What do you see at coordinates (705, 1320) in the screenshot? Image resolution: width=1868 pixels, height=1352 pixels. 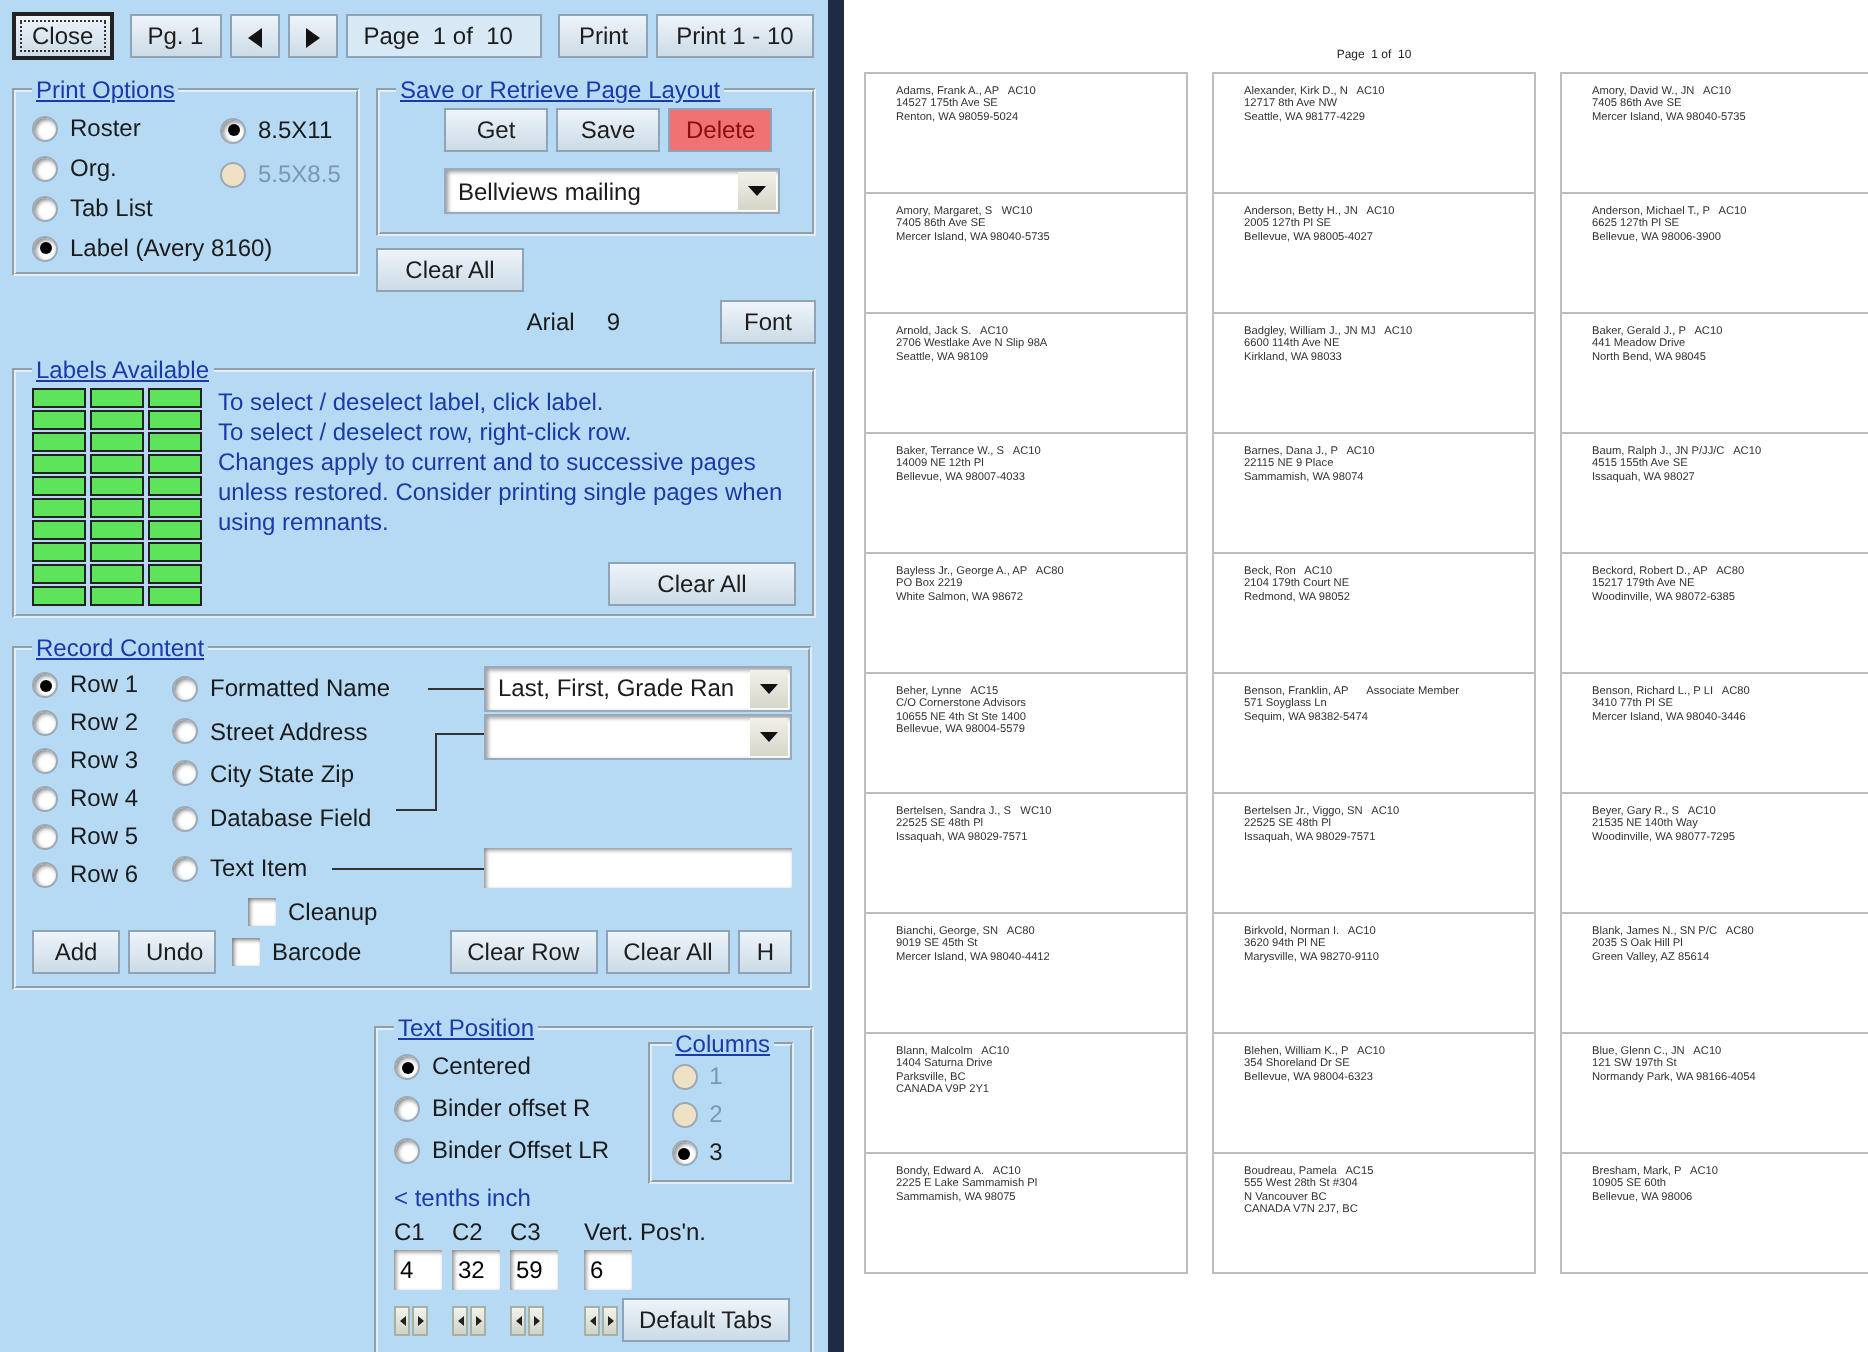 I see `default-tabs-button: Default Tabs` at bounding box center [705, 1320].